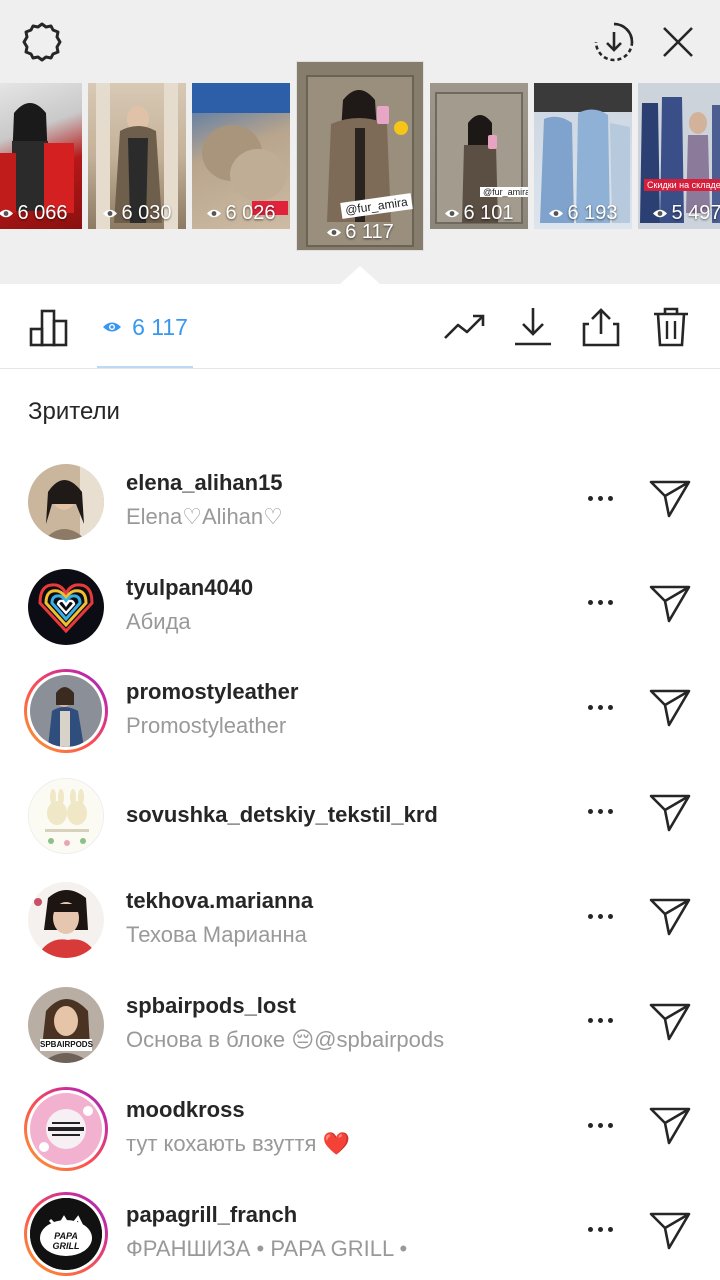 This screenshot has height=1280, width=720. Describe the element at coordinates (479, 213) in the screenshot. I see `view-count: 6 101` at that location.